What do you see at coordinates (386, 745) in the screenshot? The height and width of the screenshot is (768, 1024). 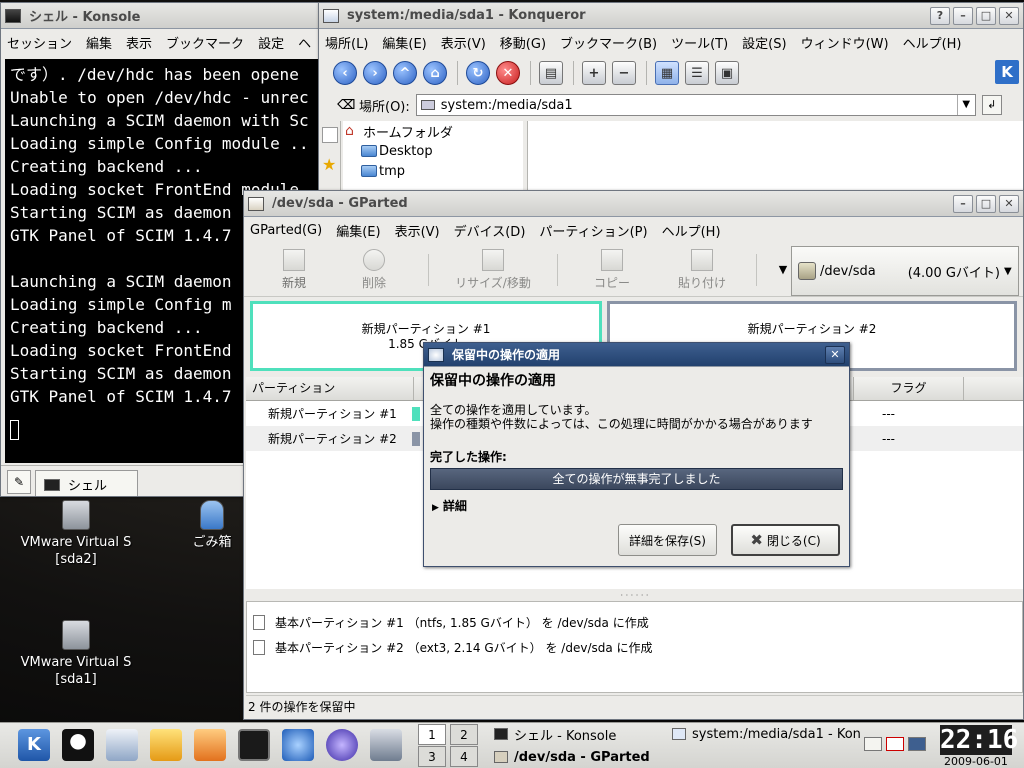 I see `office-icon` at bounding box center [386, 745].